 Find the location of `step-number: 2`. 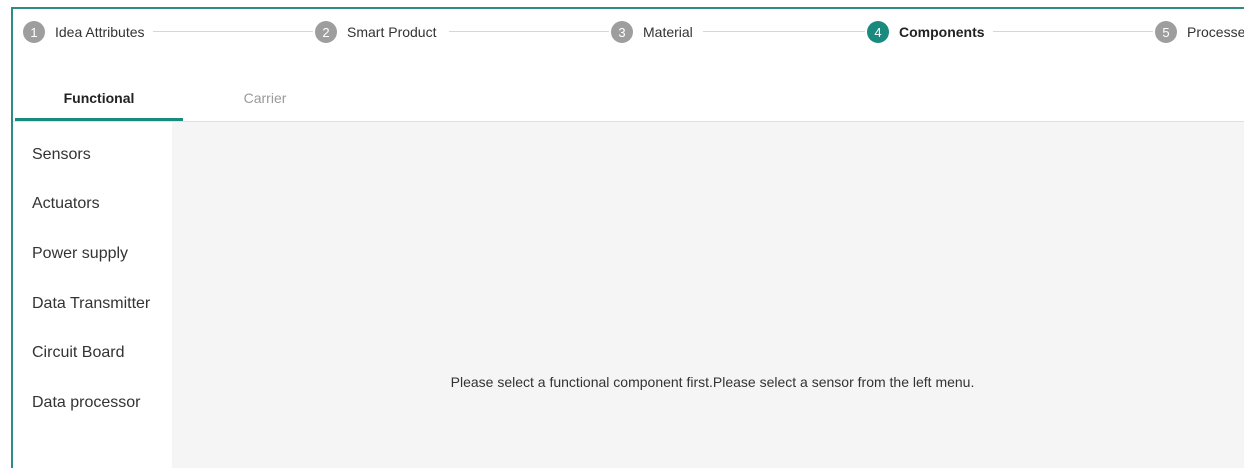

step-number: 2 is located at coordinates (326, 32).